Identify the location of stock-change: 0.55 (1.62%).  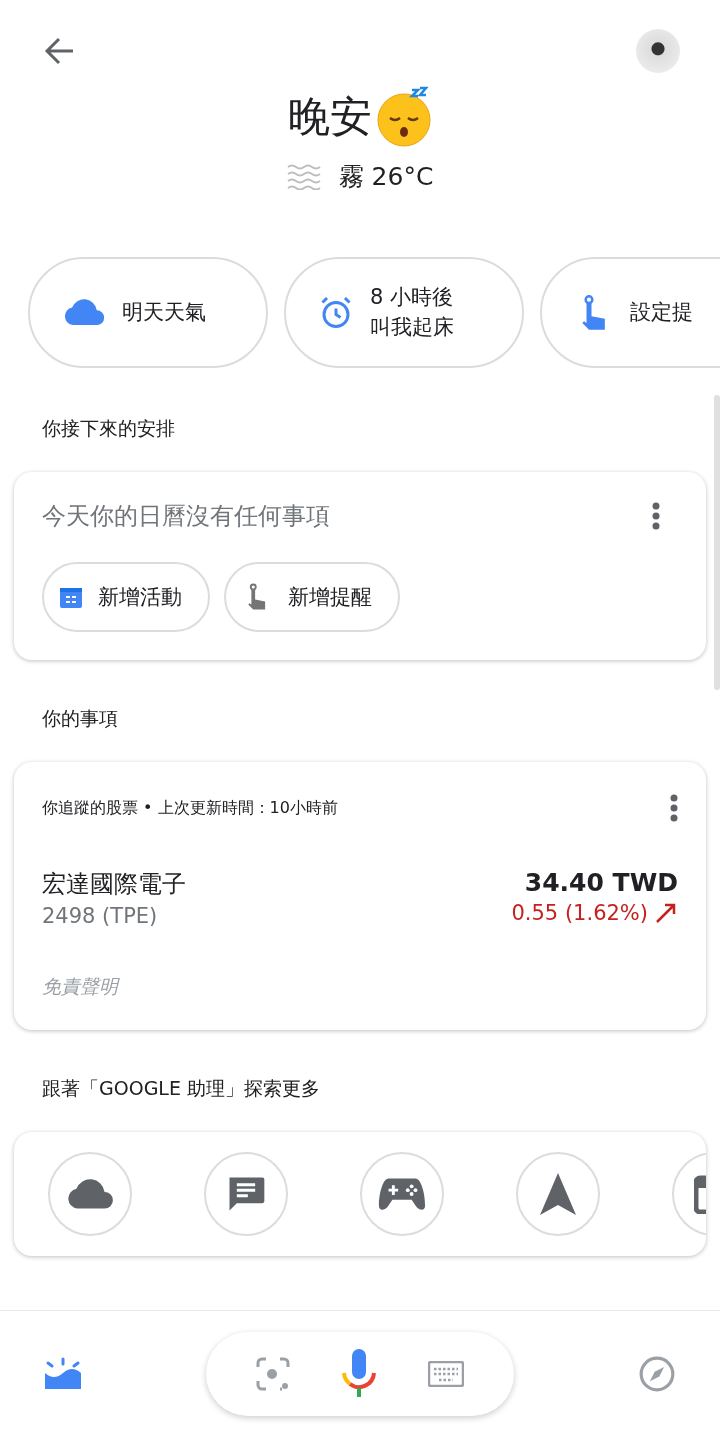
(579, 913).